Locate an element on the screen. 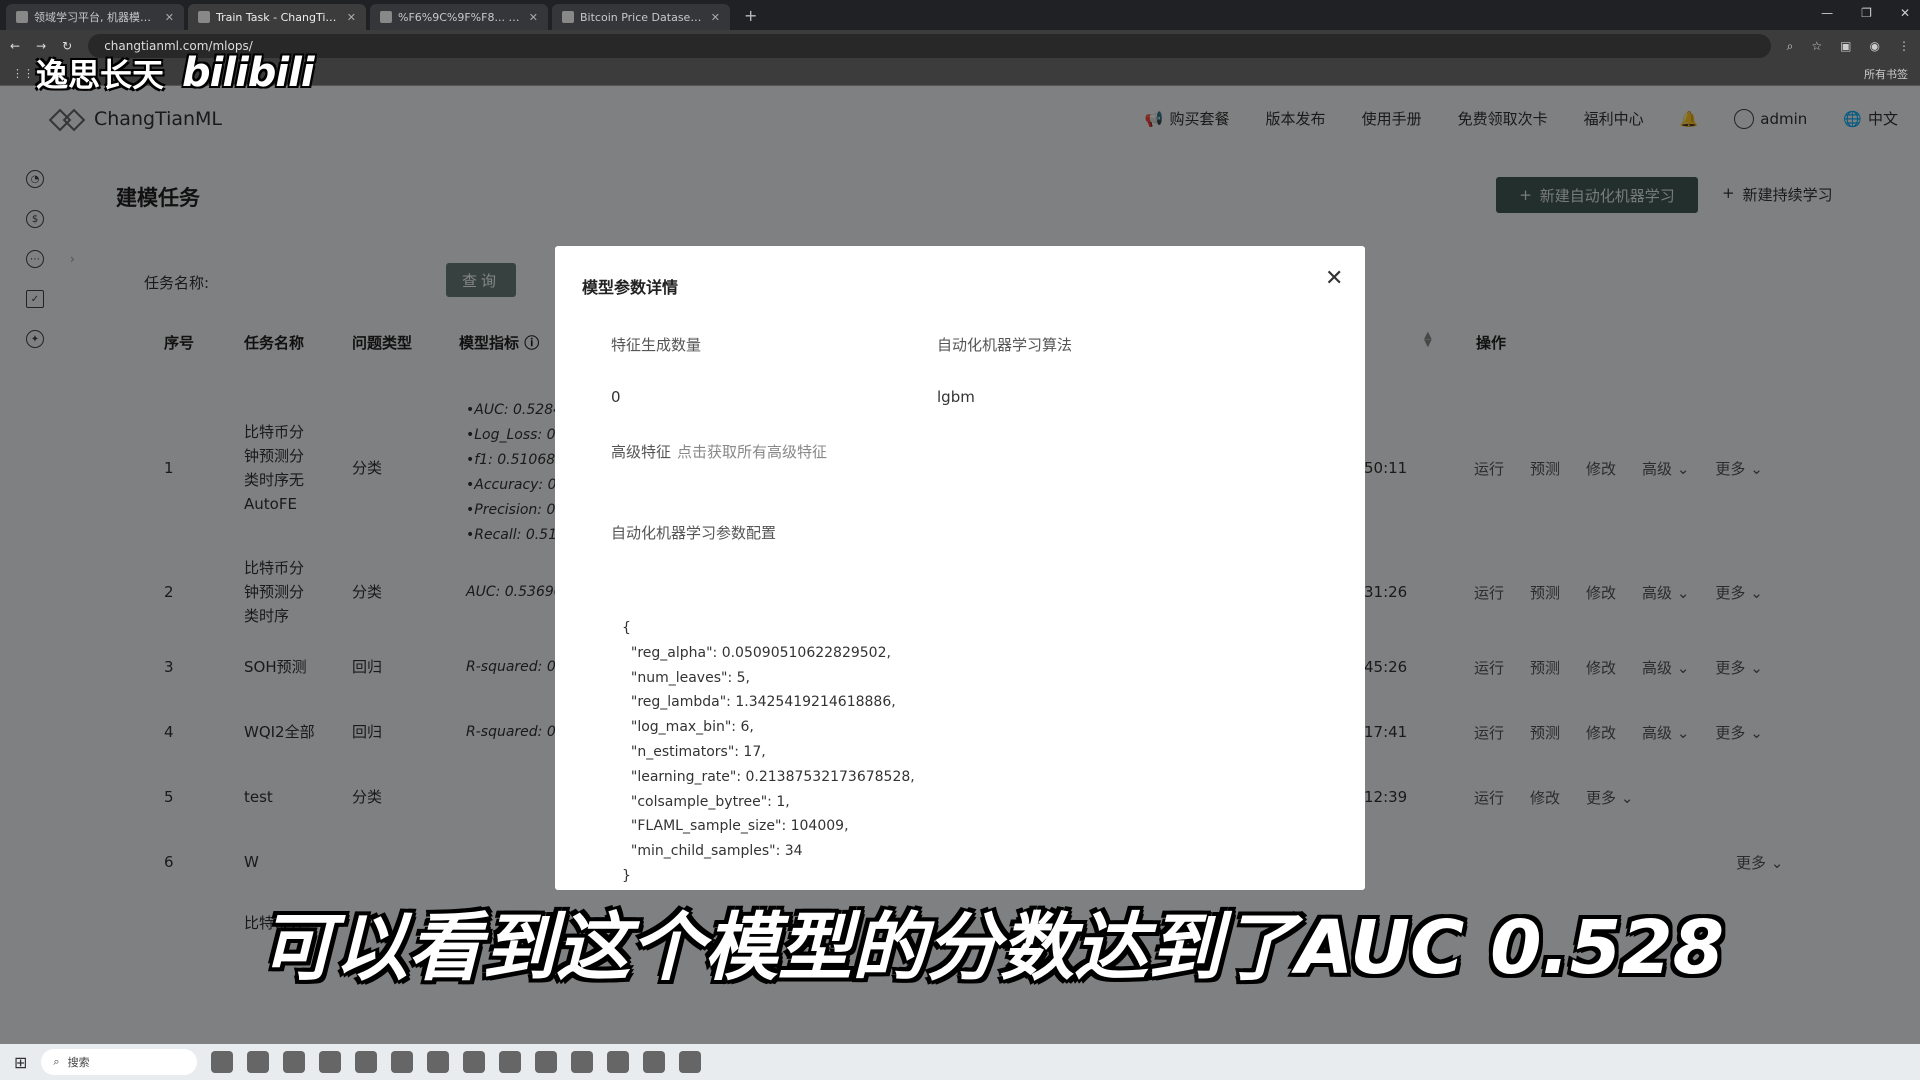 The width and height of the screenshot is (1920, 1080). modal-title: 模型参数详情 is located at coordinates (630, 287).